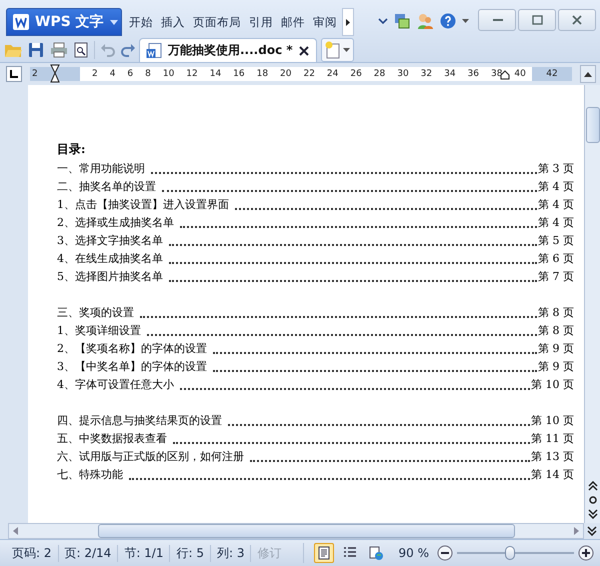 The image size is (600, 566). I want to click on toc-page-number: 第 14 页, so click(552, 475).